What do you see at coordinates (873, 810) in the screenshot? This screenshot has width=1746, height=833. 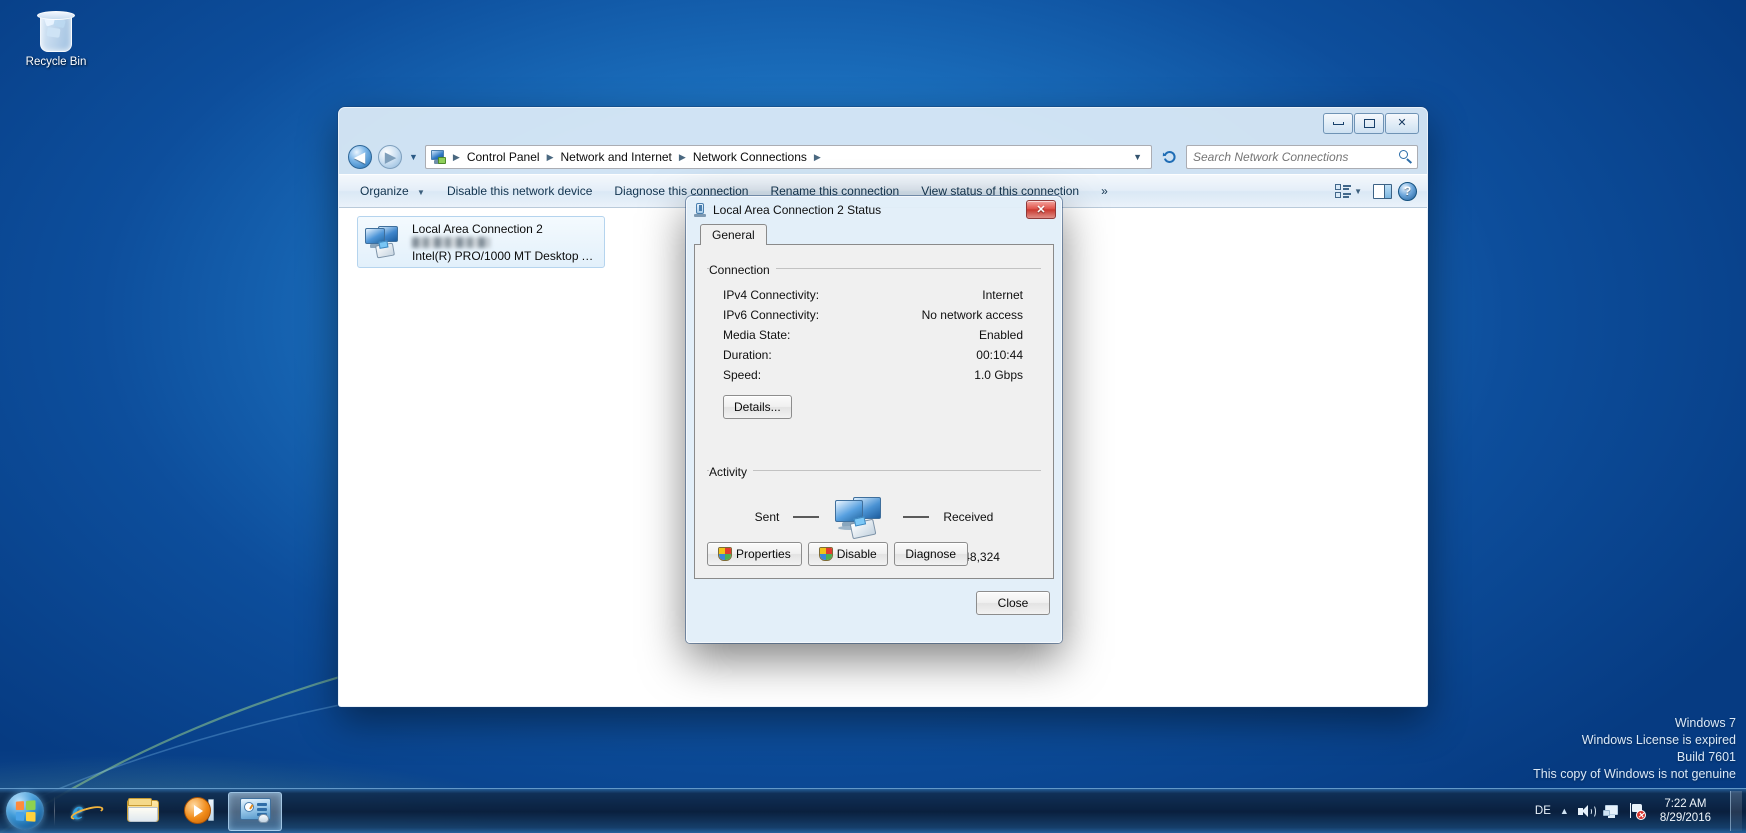 I see `taskbar: e DE ▲ ✕ 7:22 AM 8/29/2016` at bounding box center [873, 810].